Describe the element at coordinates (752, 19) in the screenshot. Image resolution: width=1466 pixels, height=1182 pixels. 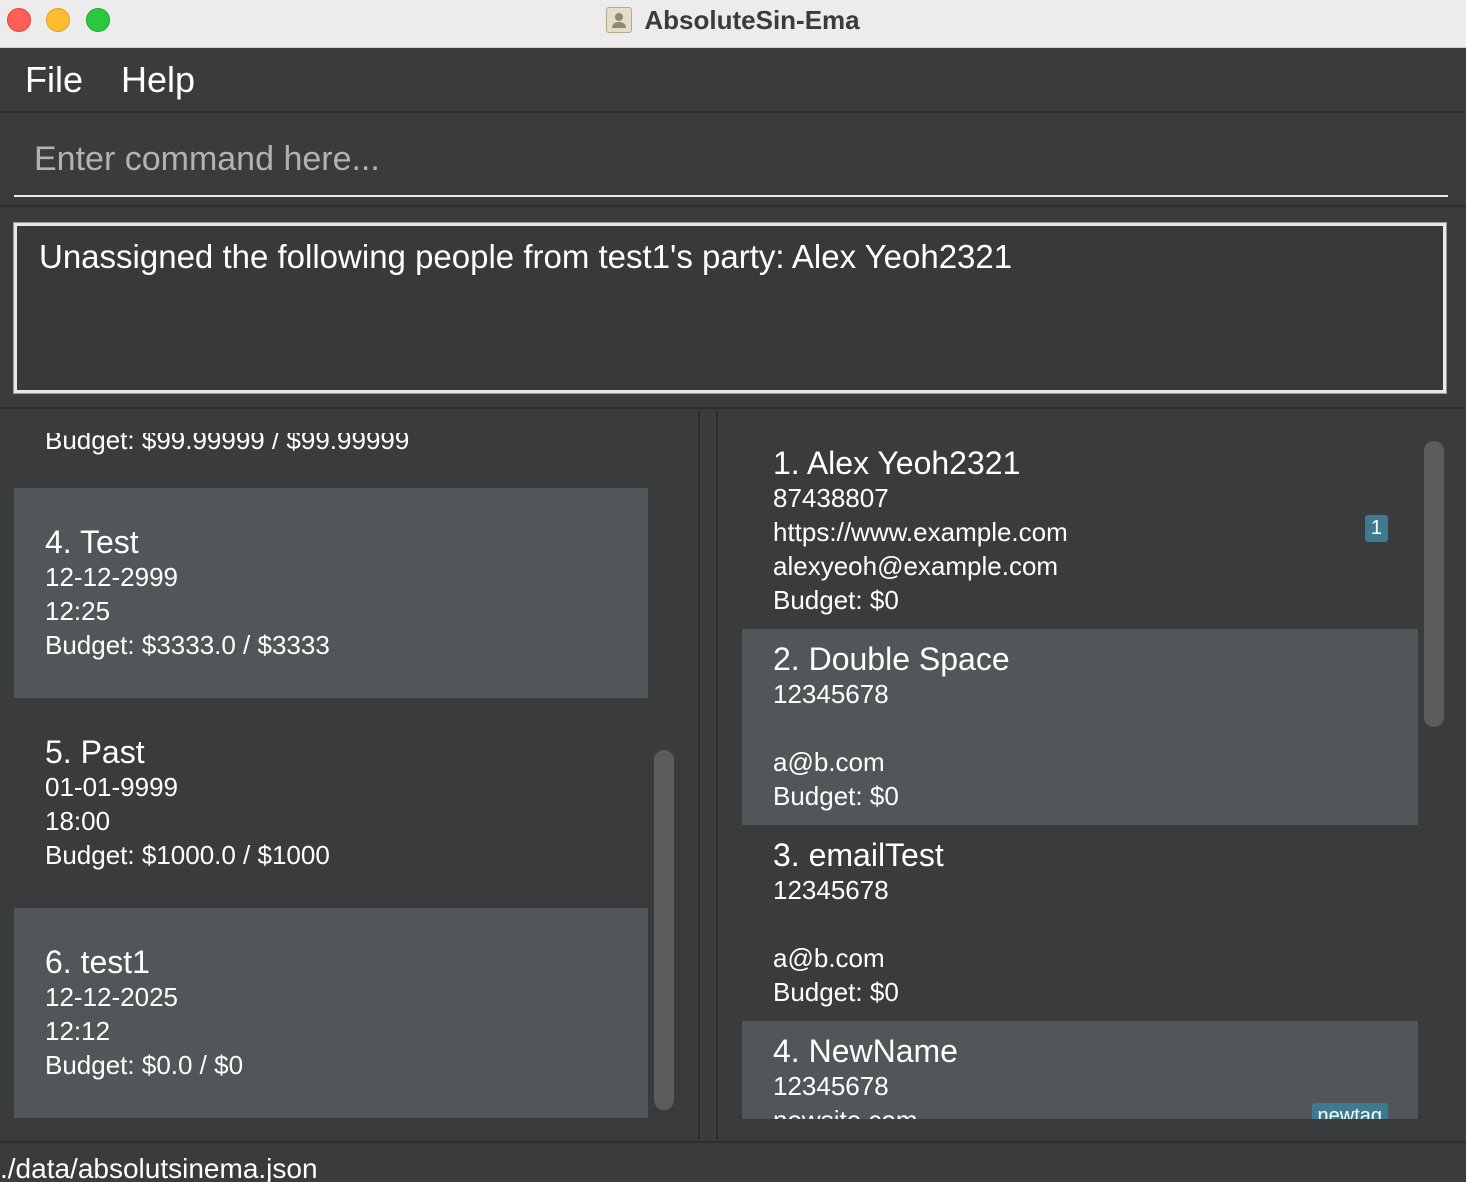
I see `window-title: AbsoluteSin-Ema` at that location.